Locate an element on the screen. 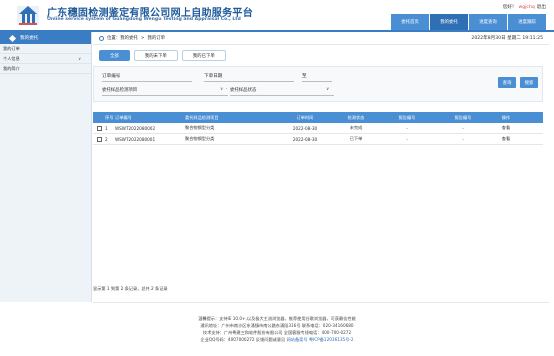 Image resolution: width=554 pixels, height=356 pixels. sidebar-item-label: 个人信息 is located at coordinates (11, 58).